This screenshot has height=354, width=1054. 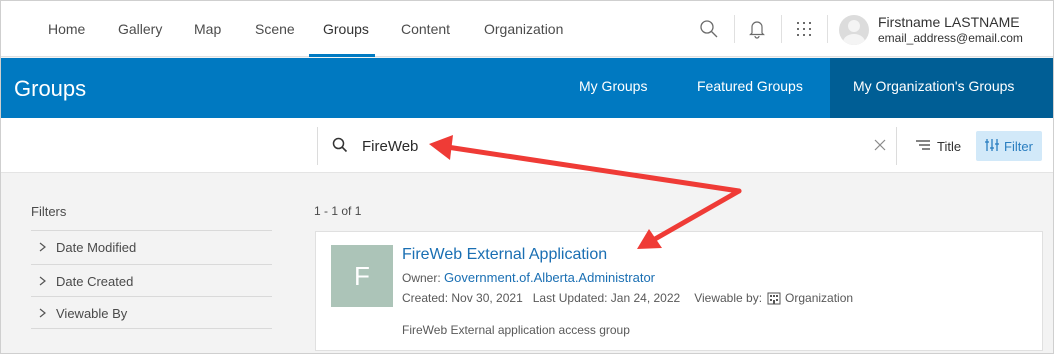 I want to click on filter-sliders-icon, so click(x=992, y=146).